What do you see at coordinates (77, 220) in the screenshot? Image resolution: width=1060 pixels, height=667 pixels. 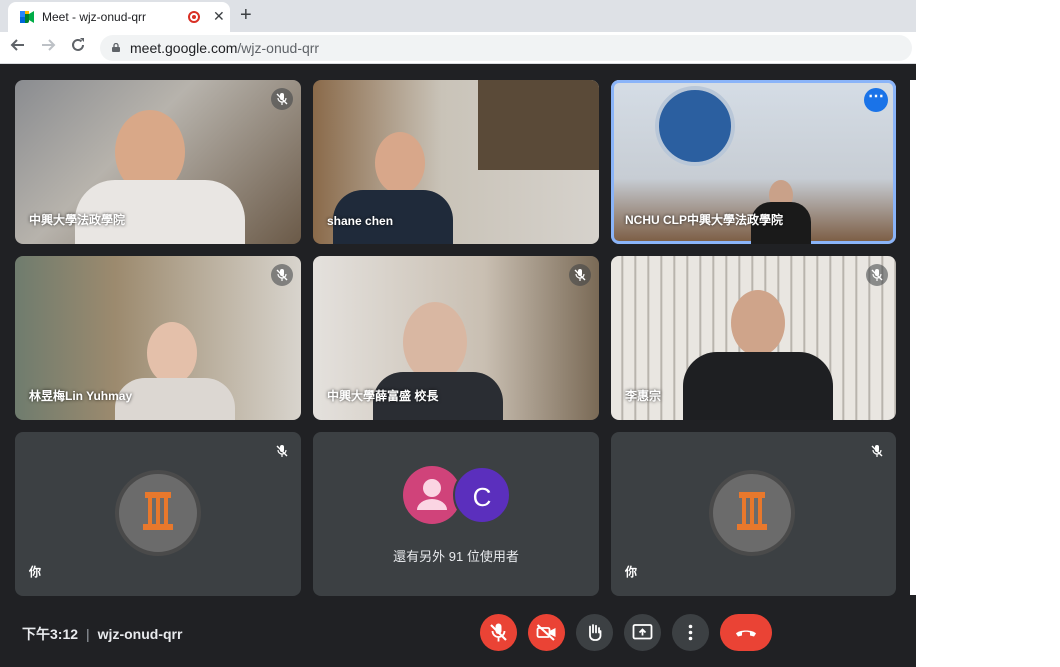 I see `participant-name: 中興大學法政學院` at bounding box center [77, 220].